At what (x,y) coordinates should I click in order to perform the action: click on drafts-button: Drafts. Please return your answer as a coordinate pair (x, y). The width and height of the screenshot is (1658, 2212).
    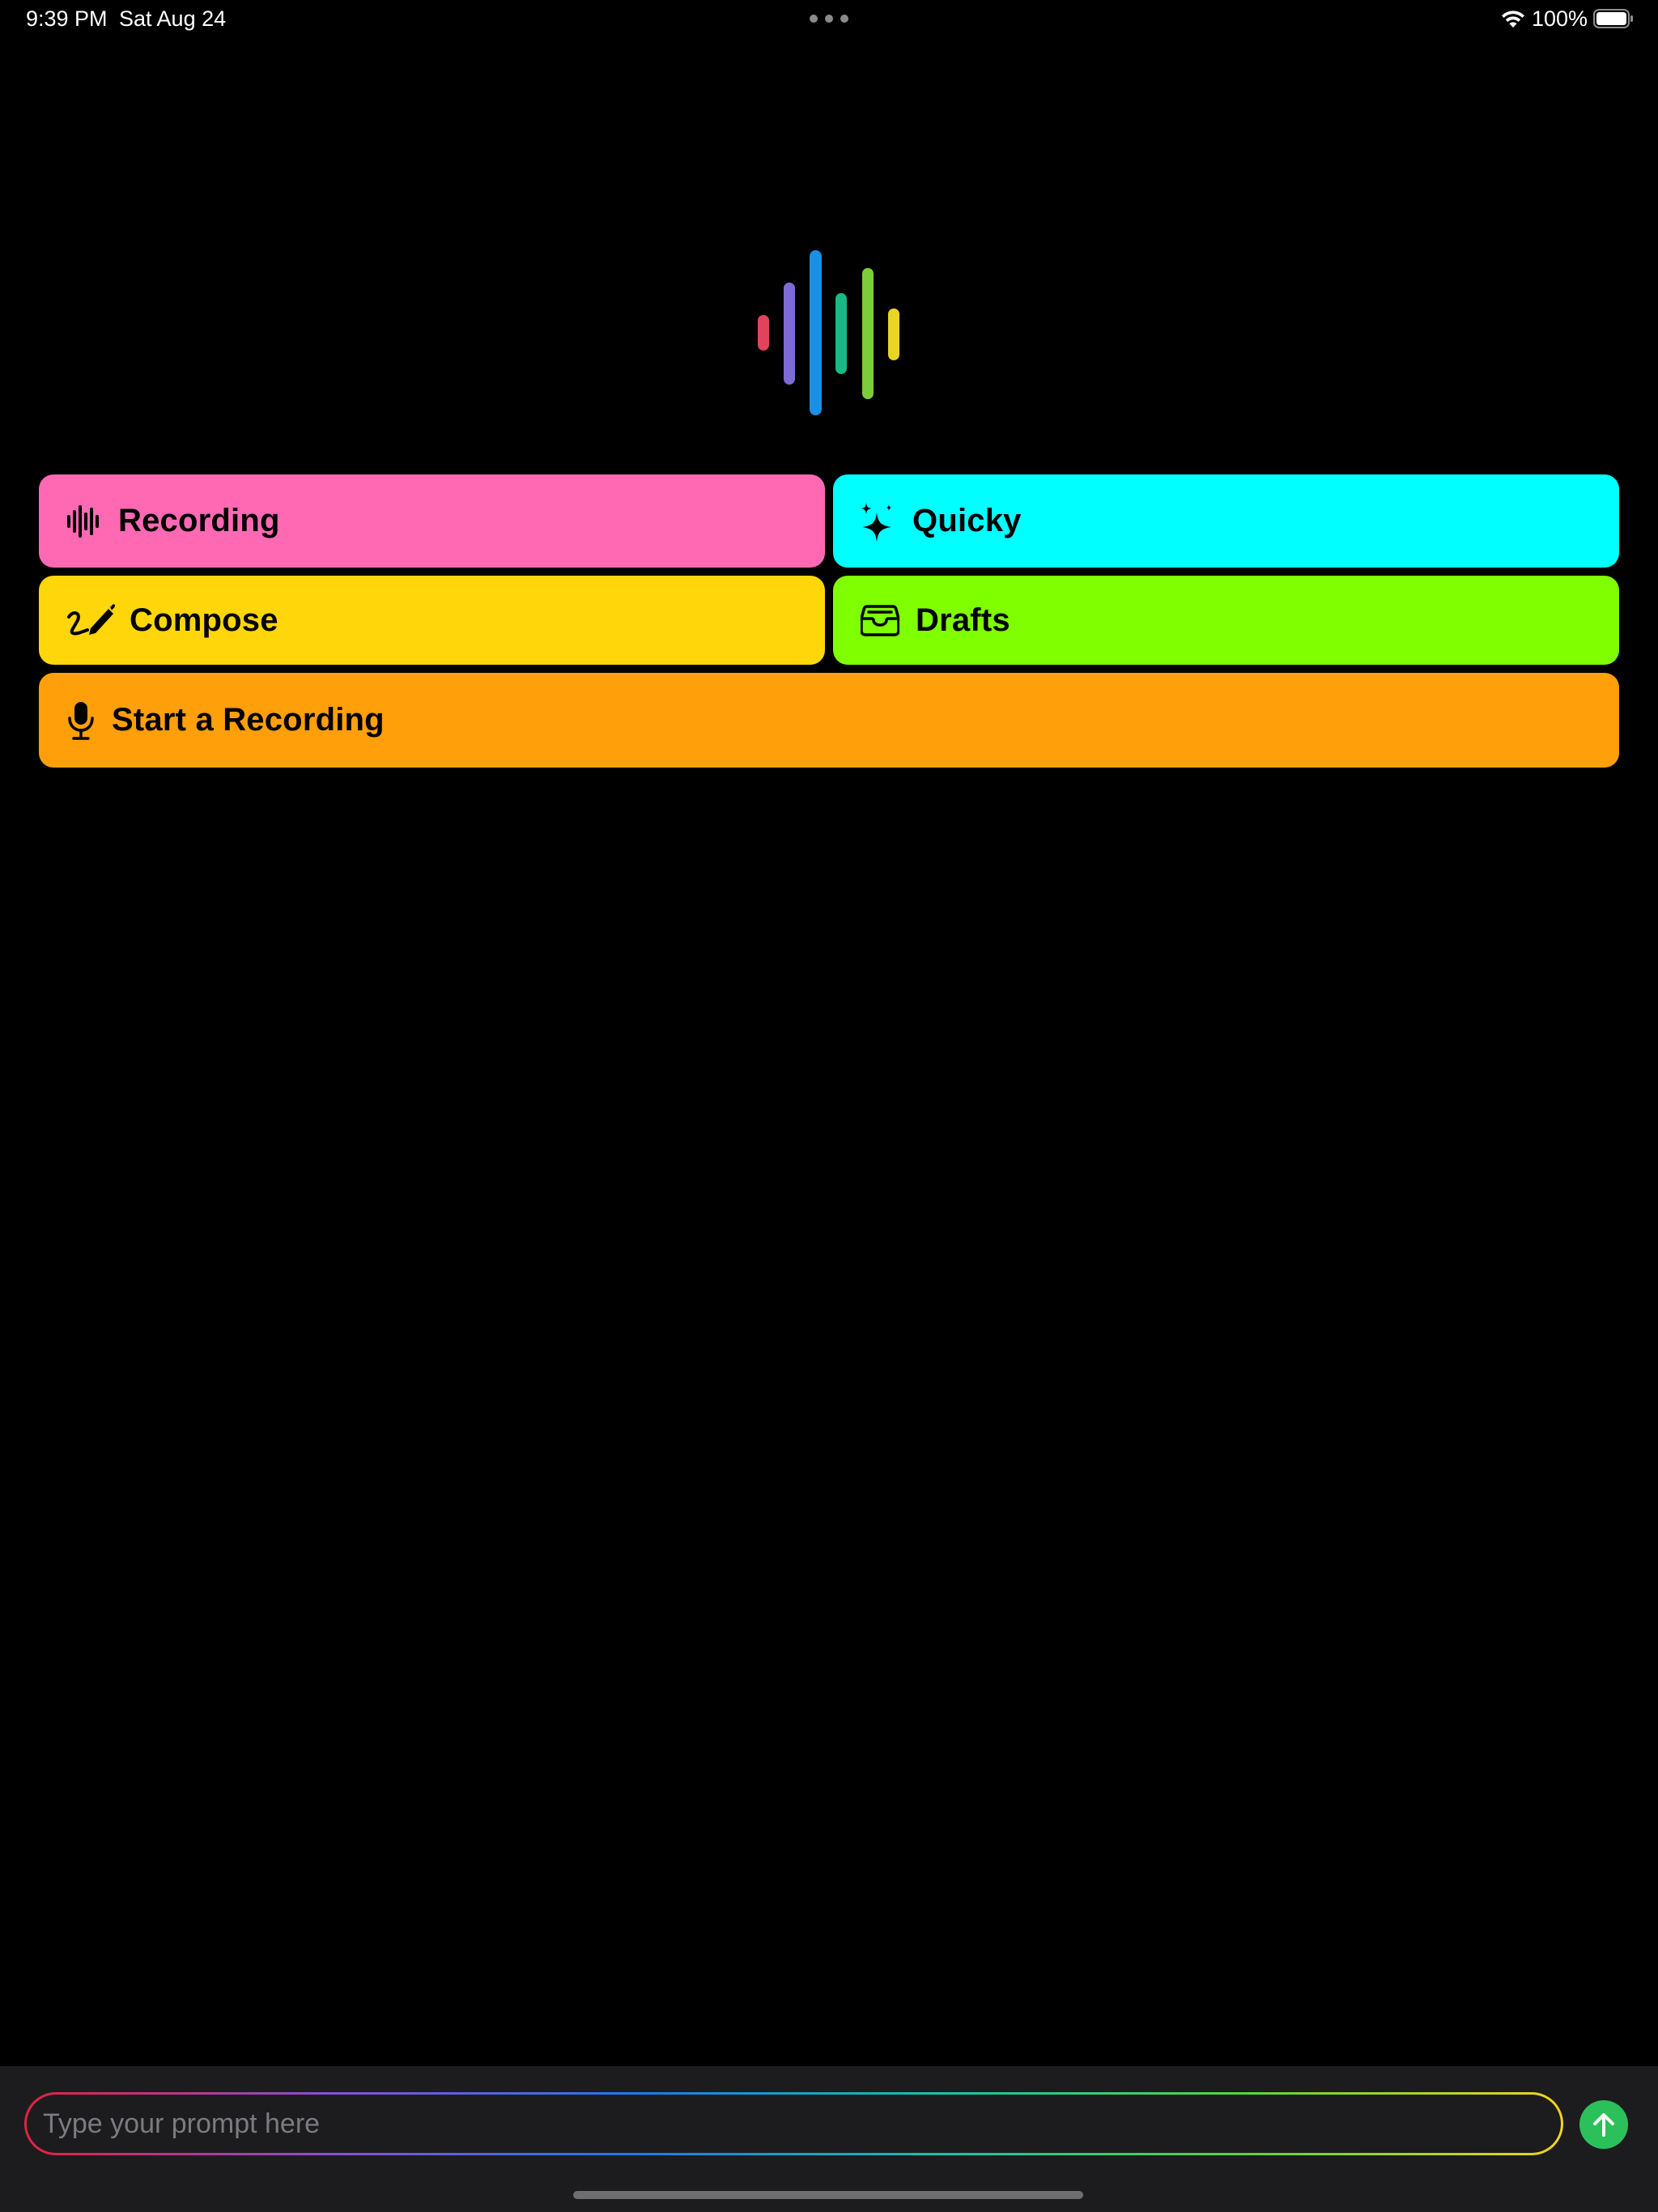
    Looking at the image, I should click on (1226, 620).